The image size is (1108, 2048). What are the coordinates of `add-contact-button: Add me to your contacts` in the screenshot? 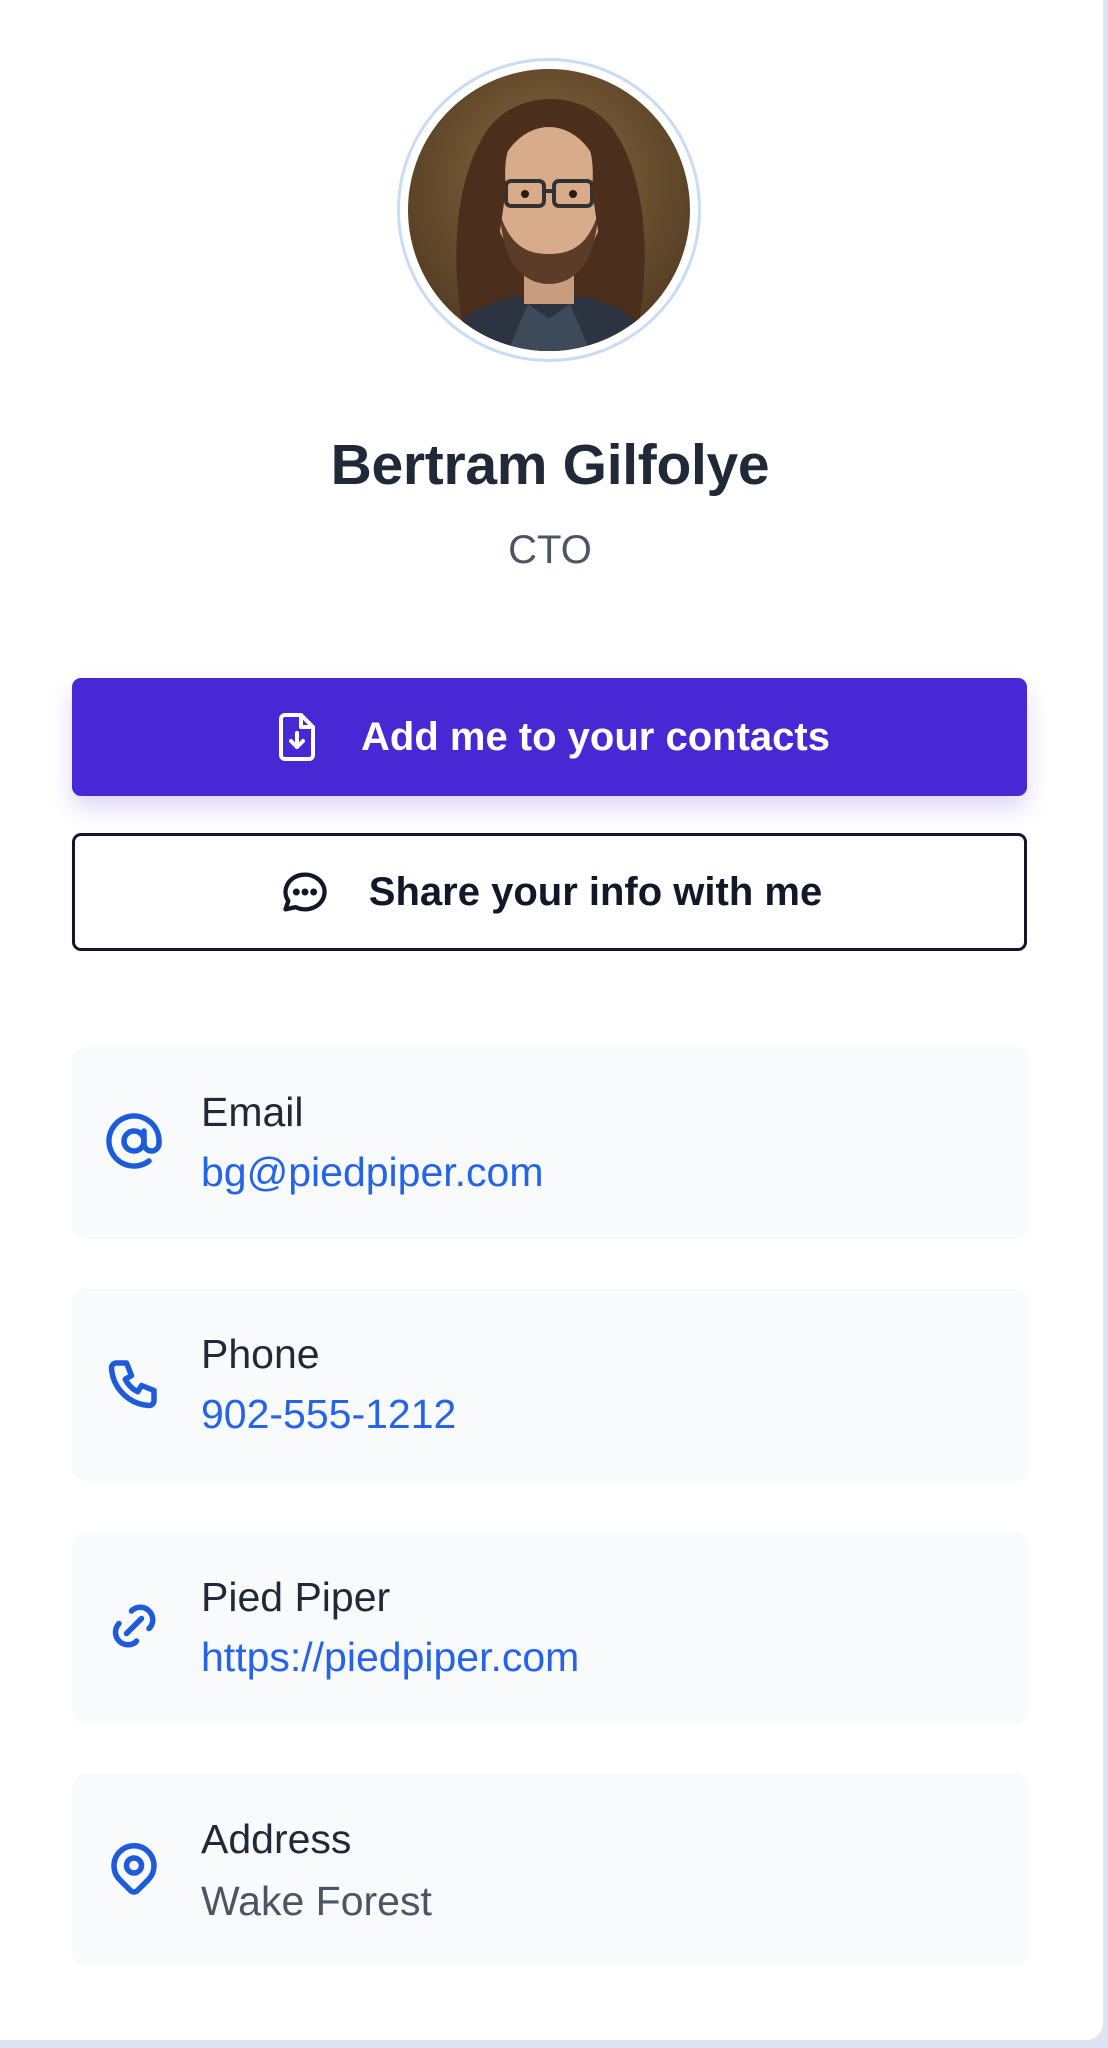 It's located at (549, 737).